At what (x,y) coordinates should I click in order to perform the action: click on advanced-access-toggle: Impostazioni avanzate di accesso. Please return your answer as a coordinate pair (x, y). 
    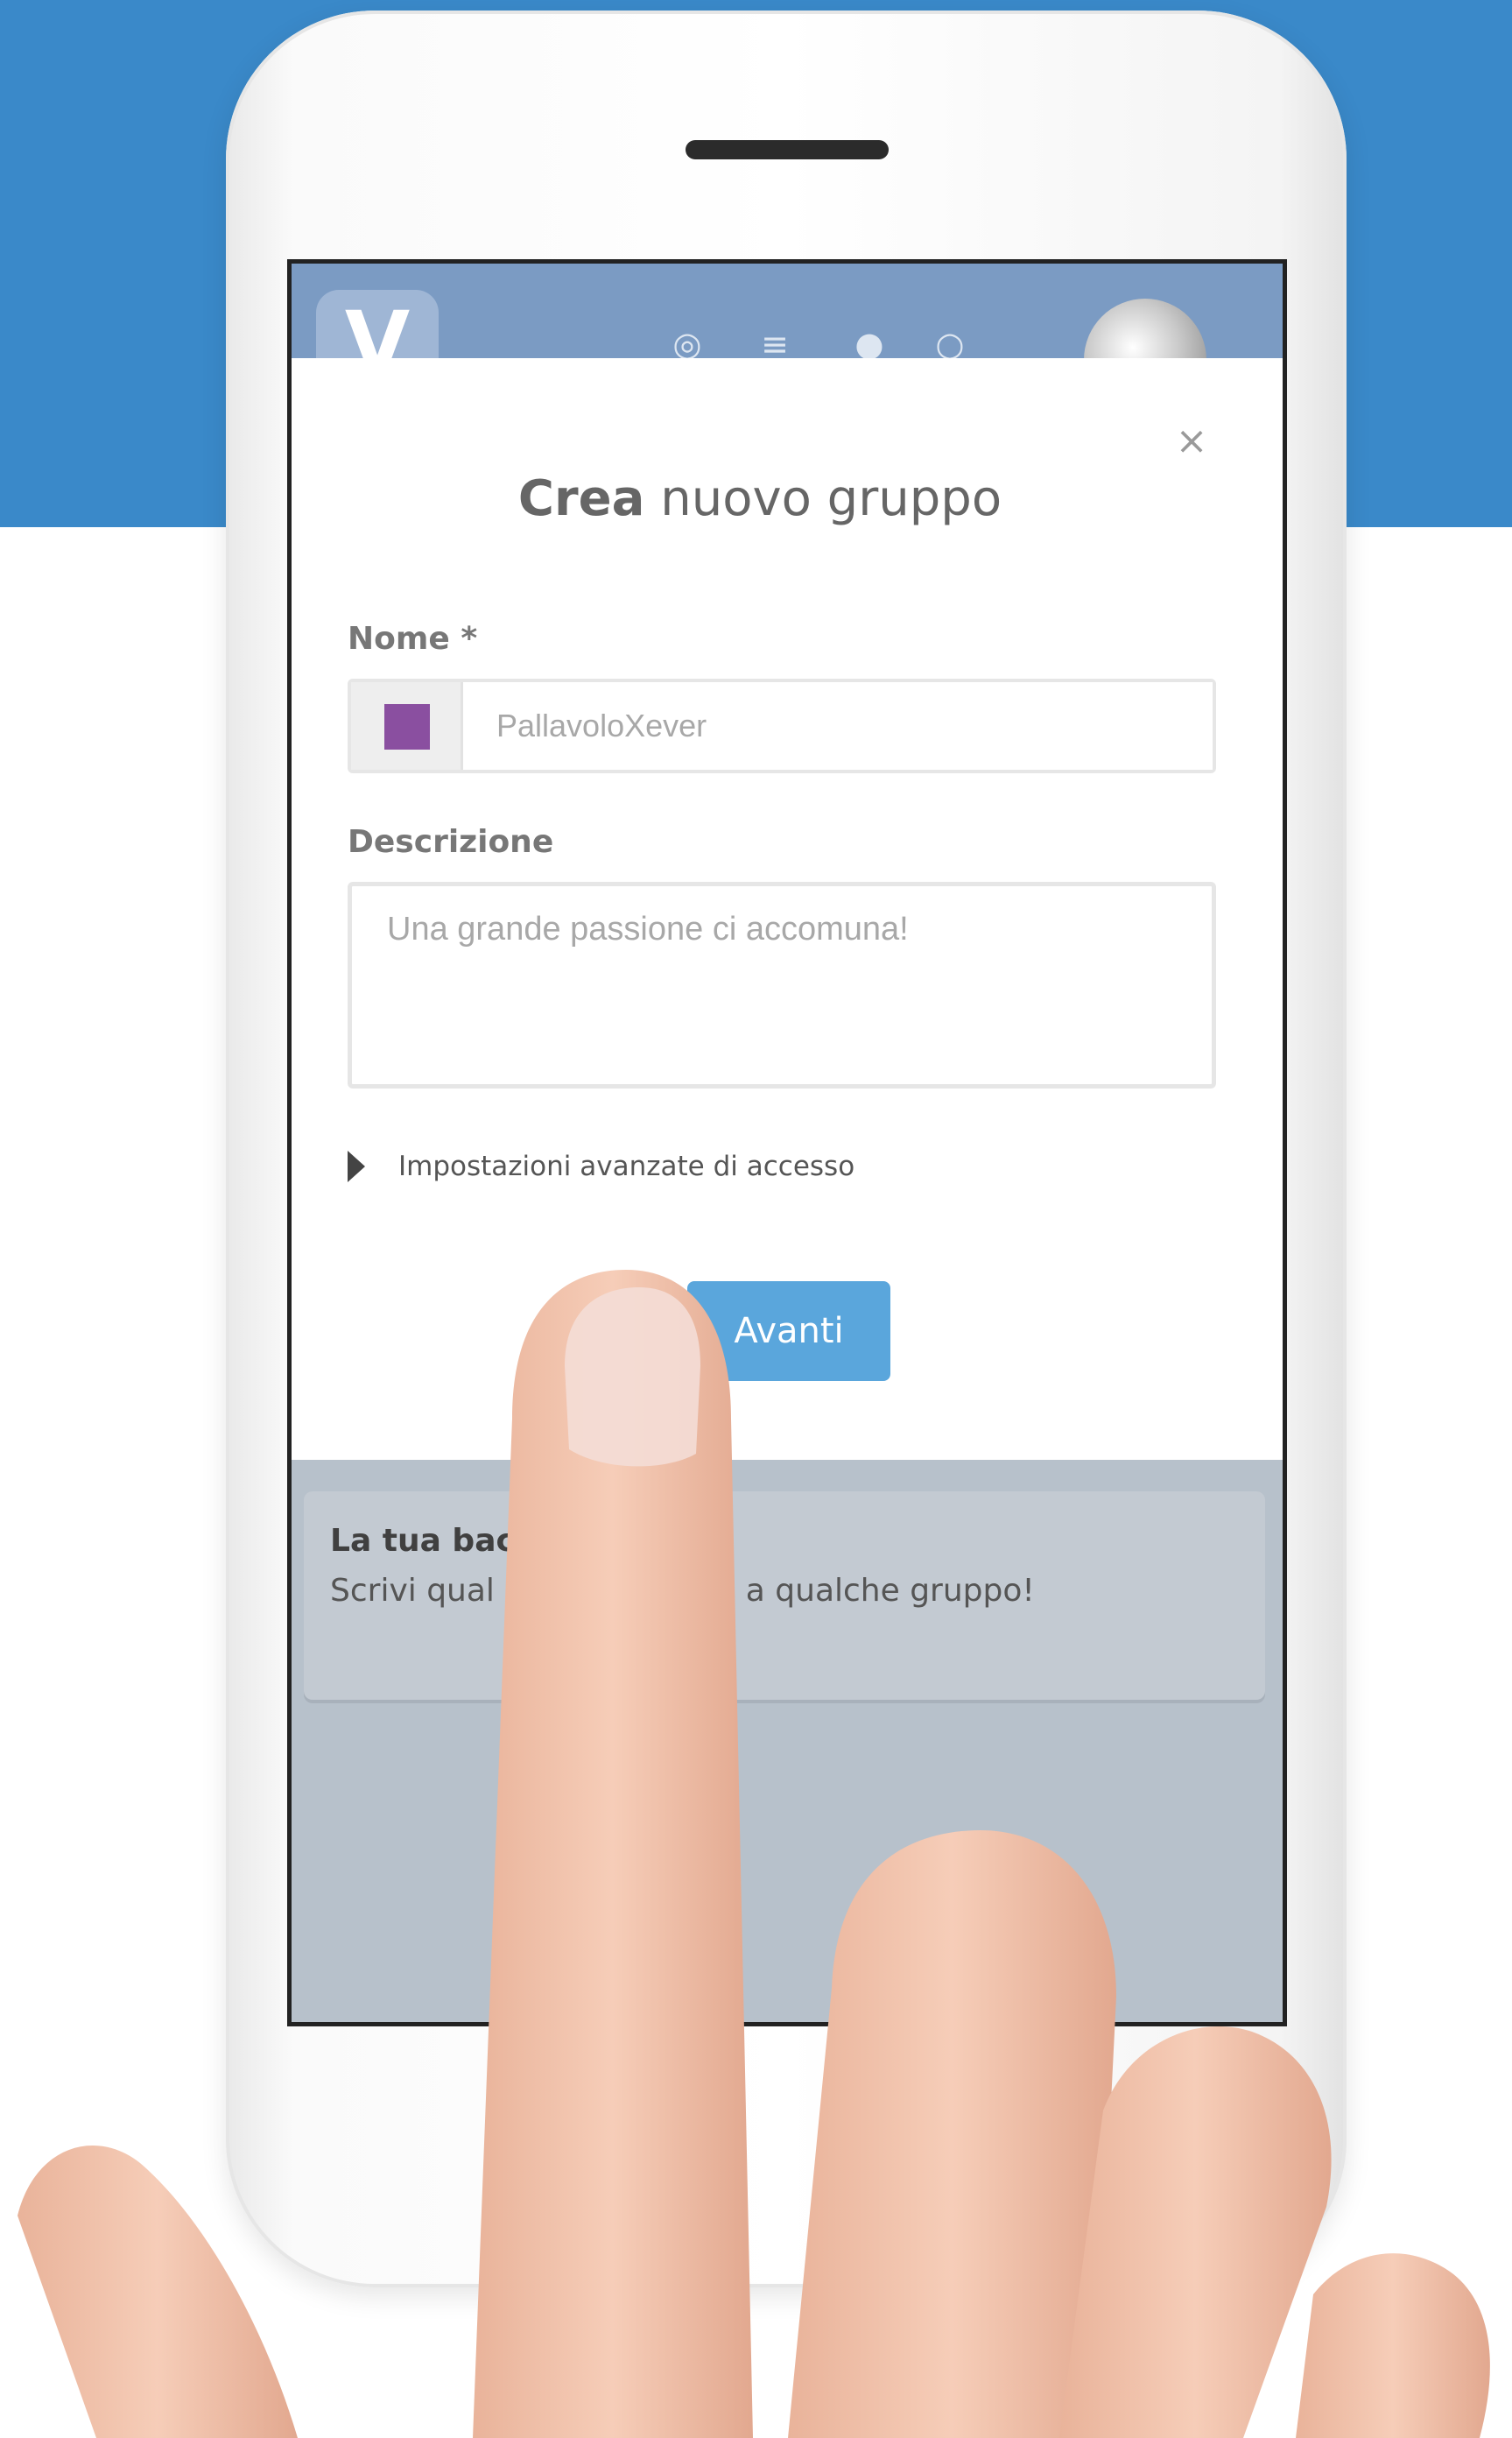
    Looking at the image, I should click on (601, 1166).